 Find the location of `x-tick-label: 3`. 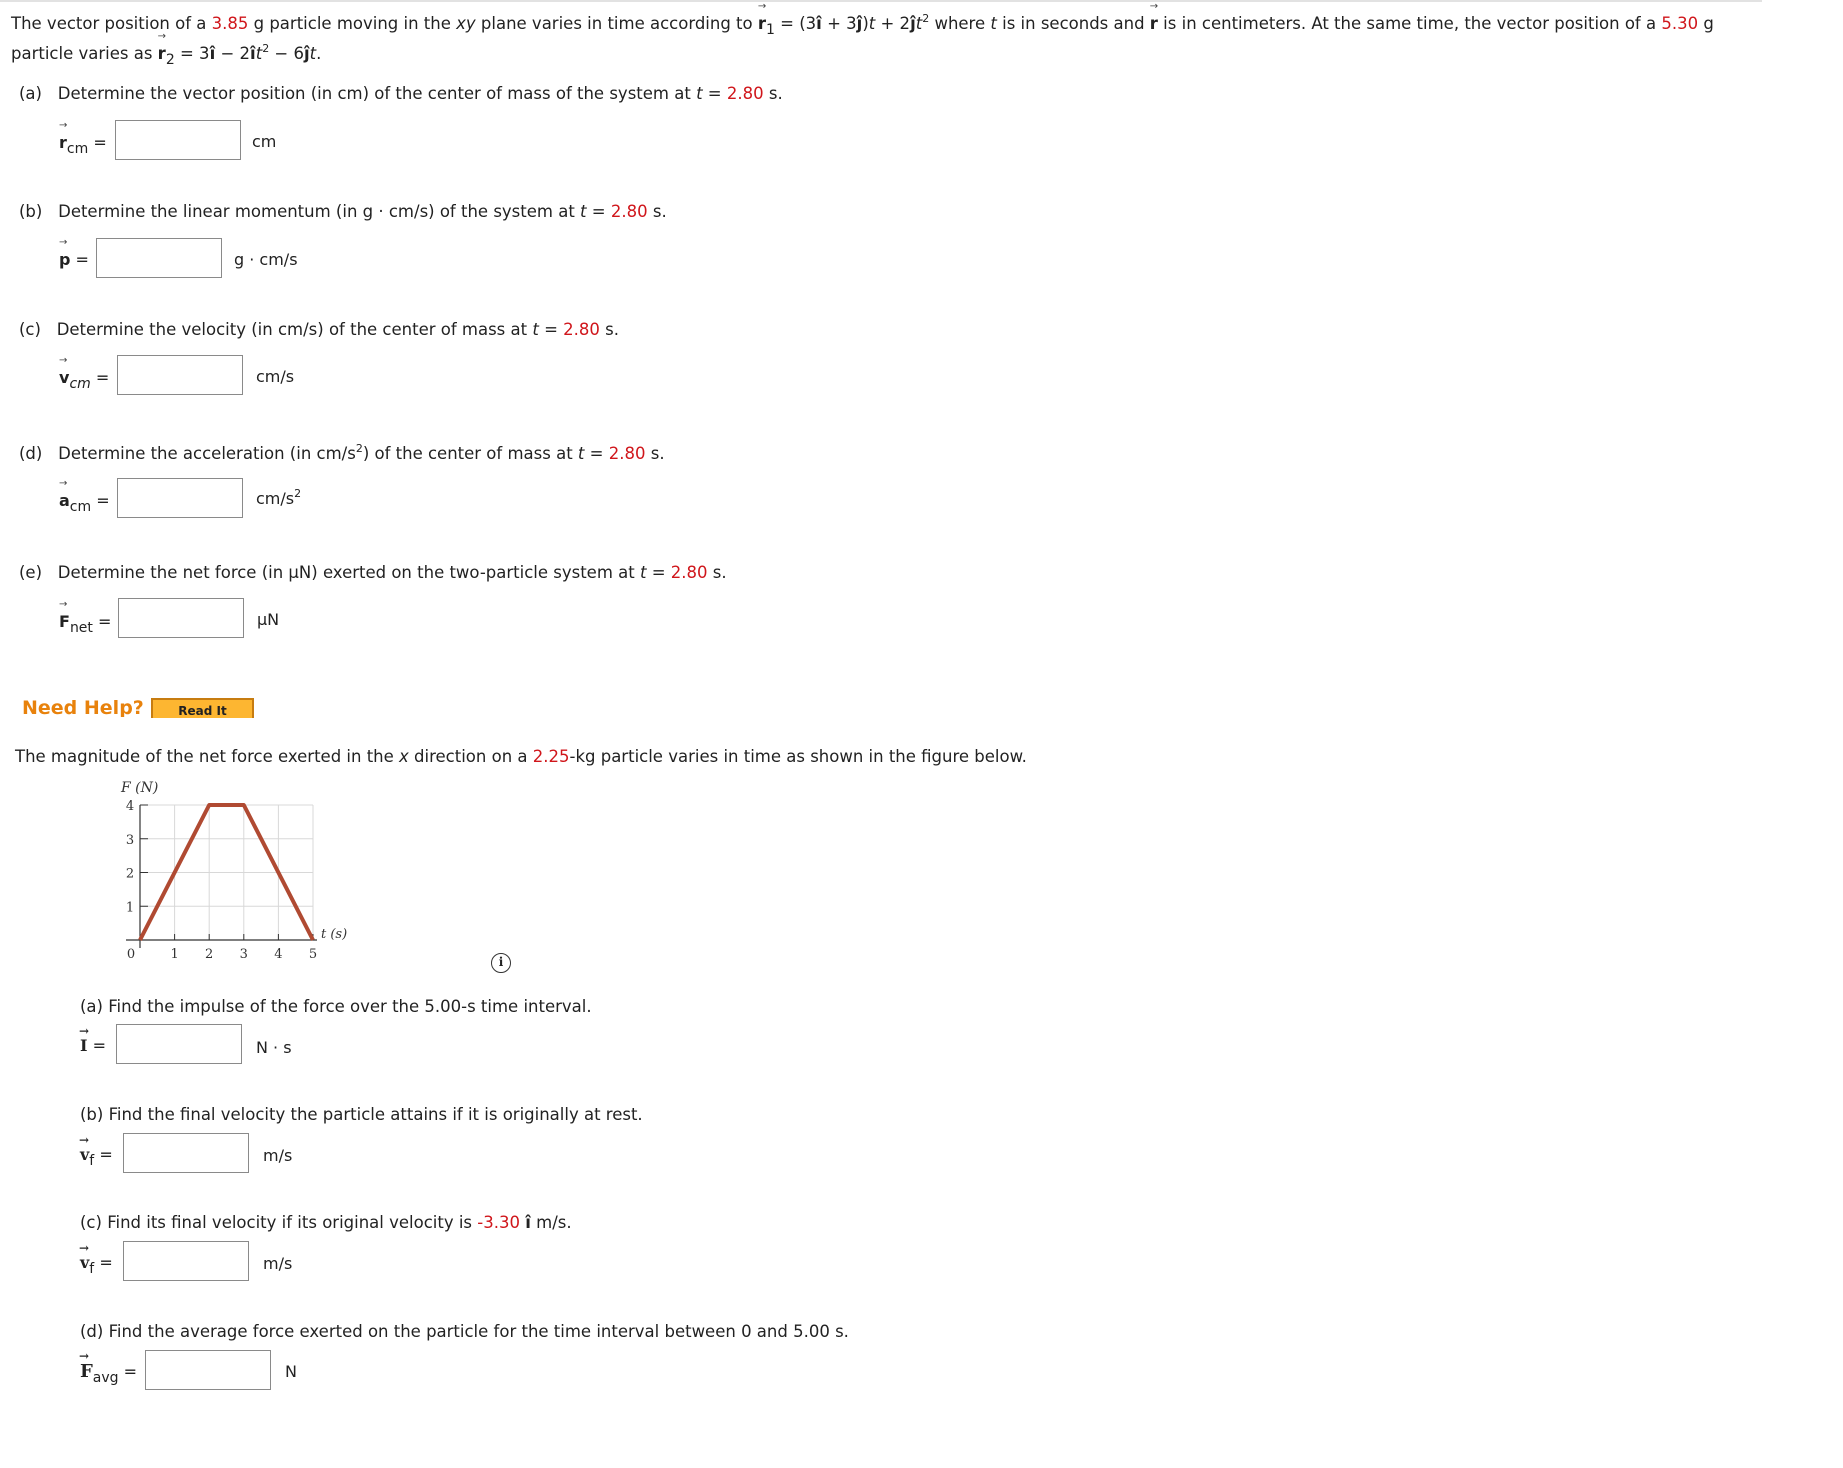

x-tick-label: 3 is located at coordinates (244, 954).